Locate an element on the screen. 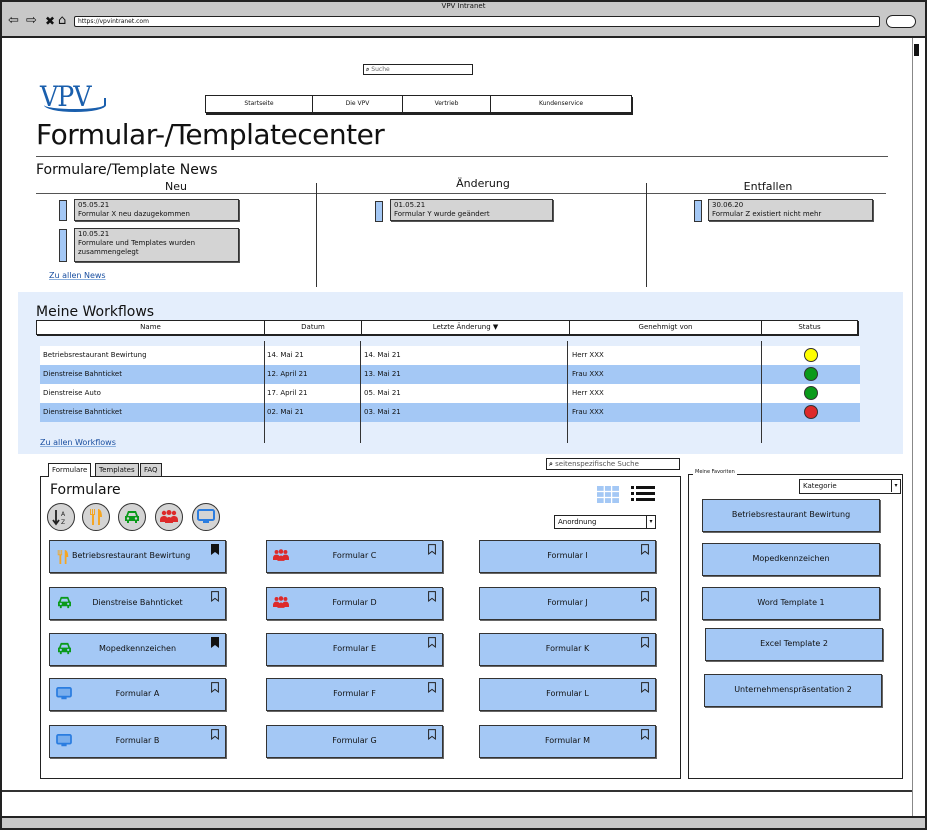 Image resolution: width=927 pixels, height=830 pixels. category-select-value: Kategorie is located at coordinates (820, 486).